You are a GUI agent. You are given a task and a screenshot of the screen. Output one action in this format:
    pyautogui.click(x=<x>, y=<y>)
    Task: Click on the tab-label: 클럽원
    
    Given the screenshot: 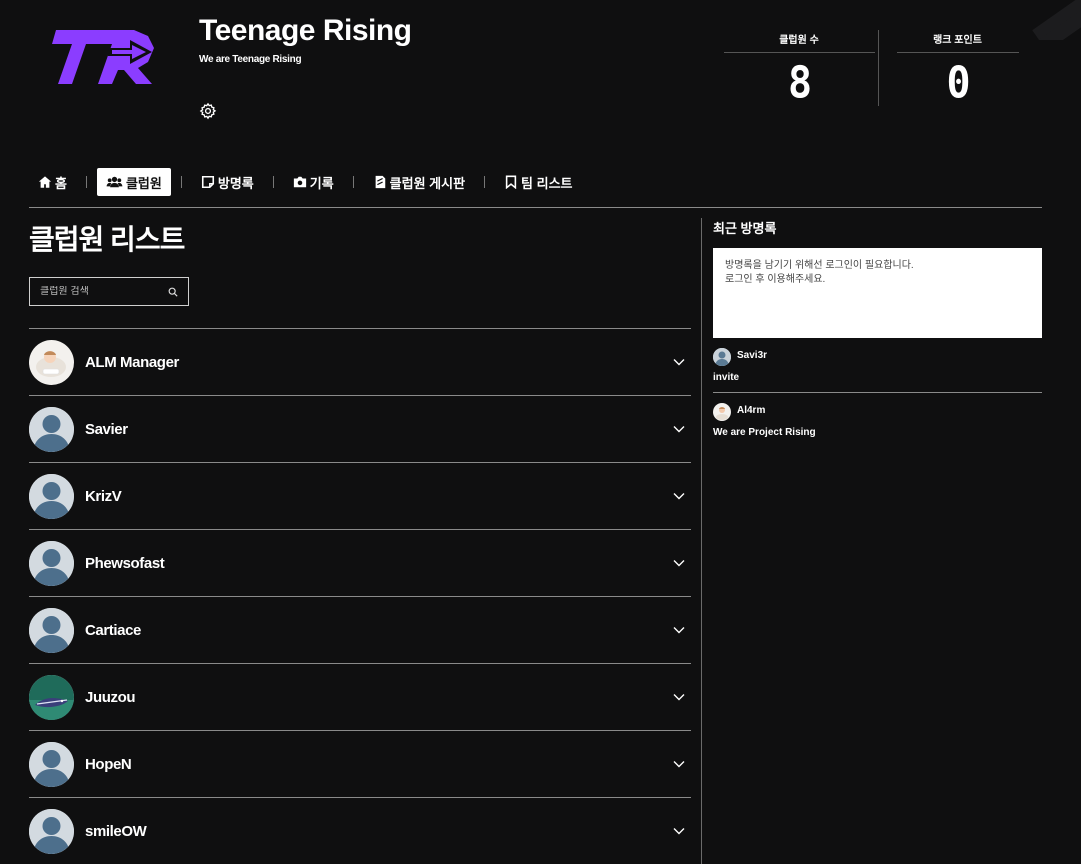 What is the action you would take?
    pyautogui.click(x=143, y=183)
    